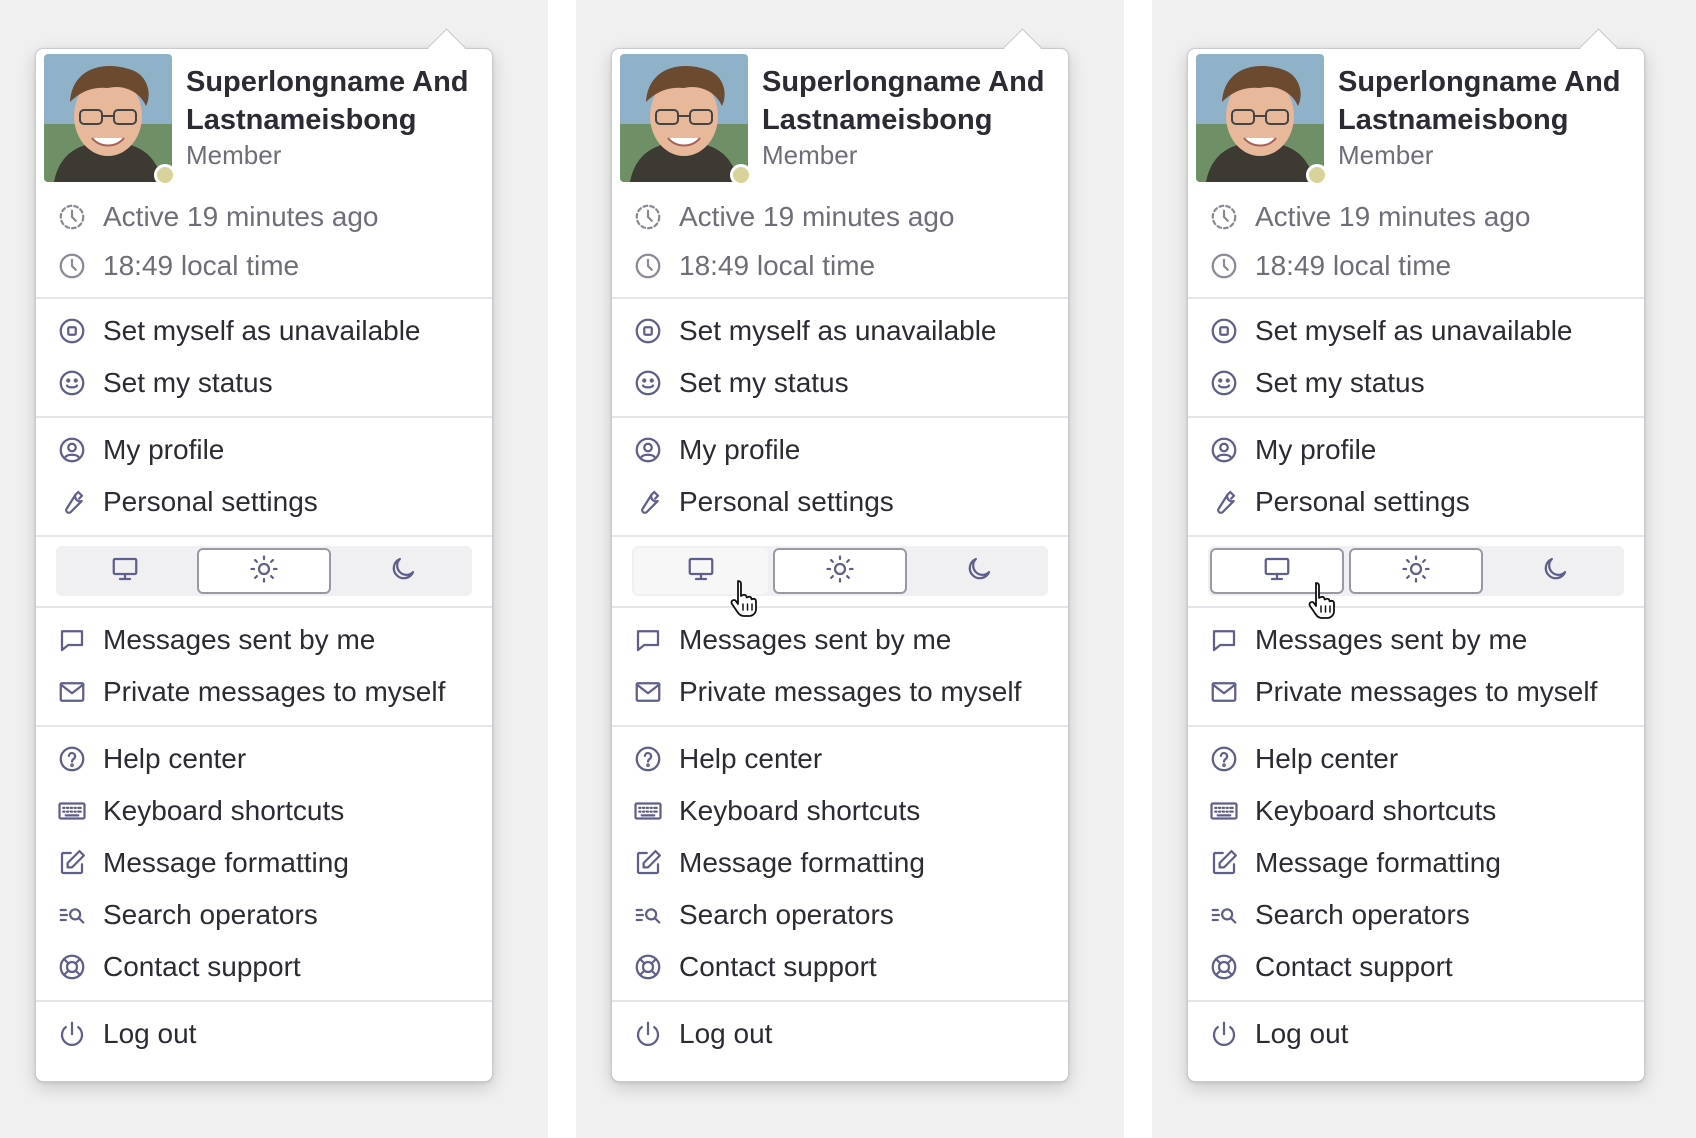  Describe the element at coordinates (1416, 265) in the screenshot. I see `local-time: 18:49 local time` at that location.